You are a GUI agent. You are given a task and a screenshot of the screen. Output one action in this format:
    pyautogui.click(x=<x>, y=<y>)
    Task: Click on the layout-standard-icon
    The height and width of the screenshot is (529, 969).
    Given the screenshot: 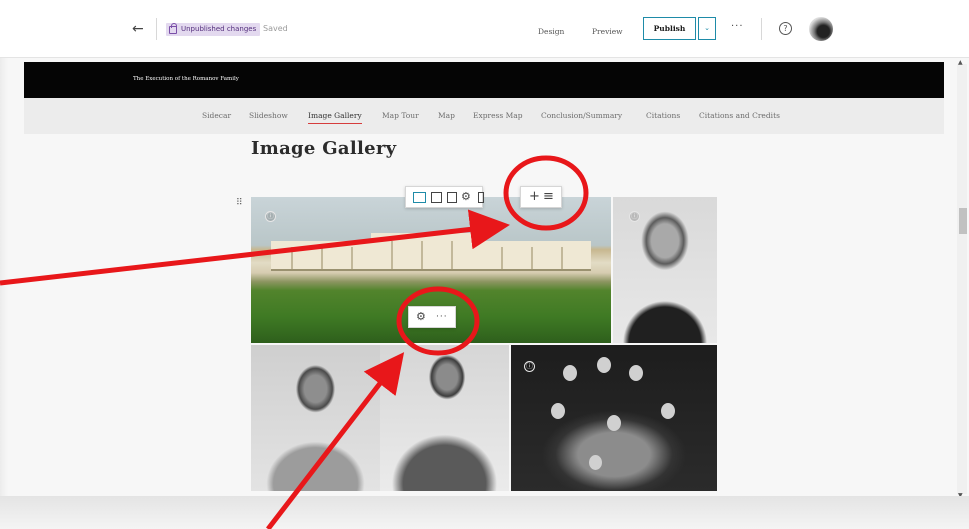 What is the action you would take?
    pyautogui.click(x=452, y=197)
    